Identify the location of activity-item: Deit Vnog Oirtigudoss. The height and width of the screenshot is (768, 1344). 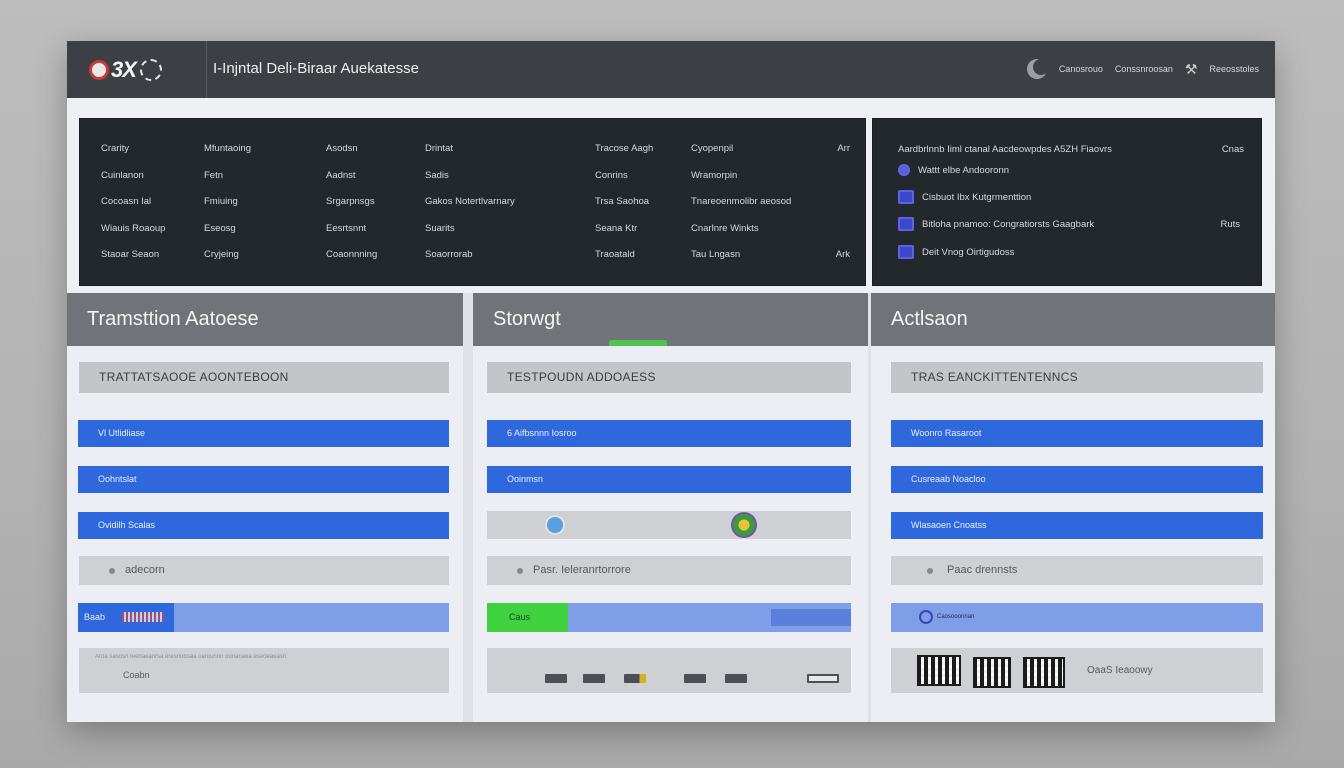
(956, 252).